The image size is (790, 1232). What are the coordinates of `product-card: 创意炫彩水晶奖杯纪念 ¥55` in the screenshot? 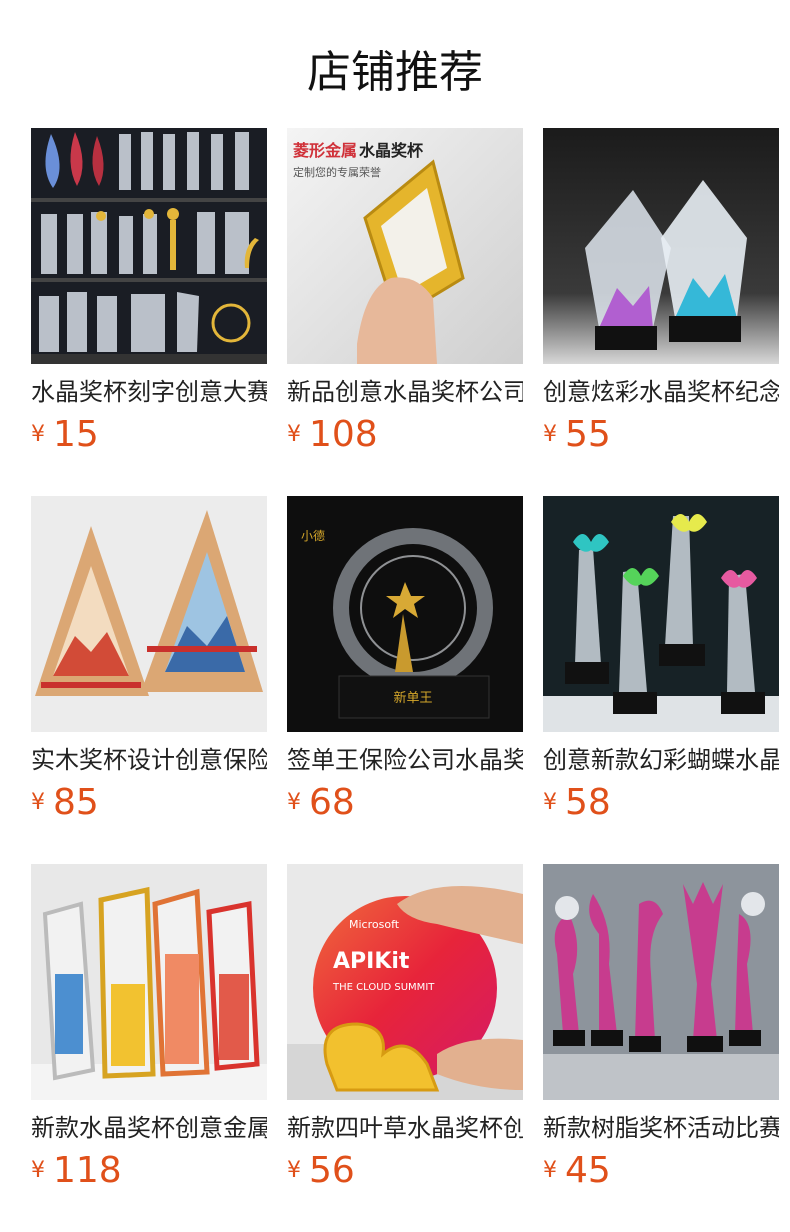 It's located at (661, 298).